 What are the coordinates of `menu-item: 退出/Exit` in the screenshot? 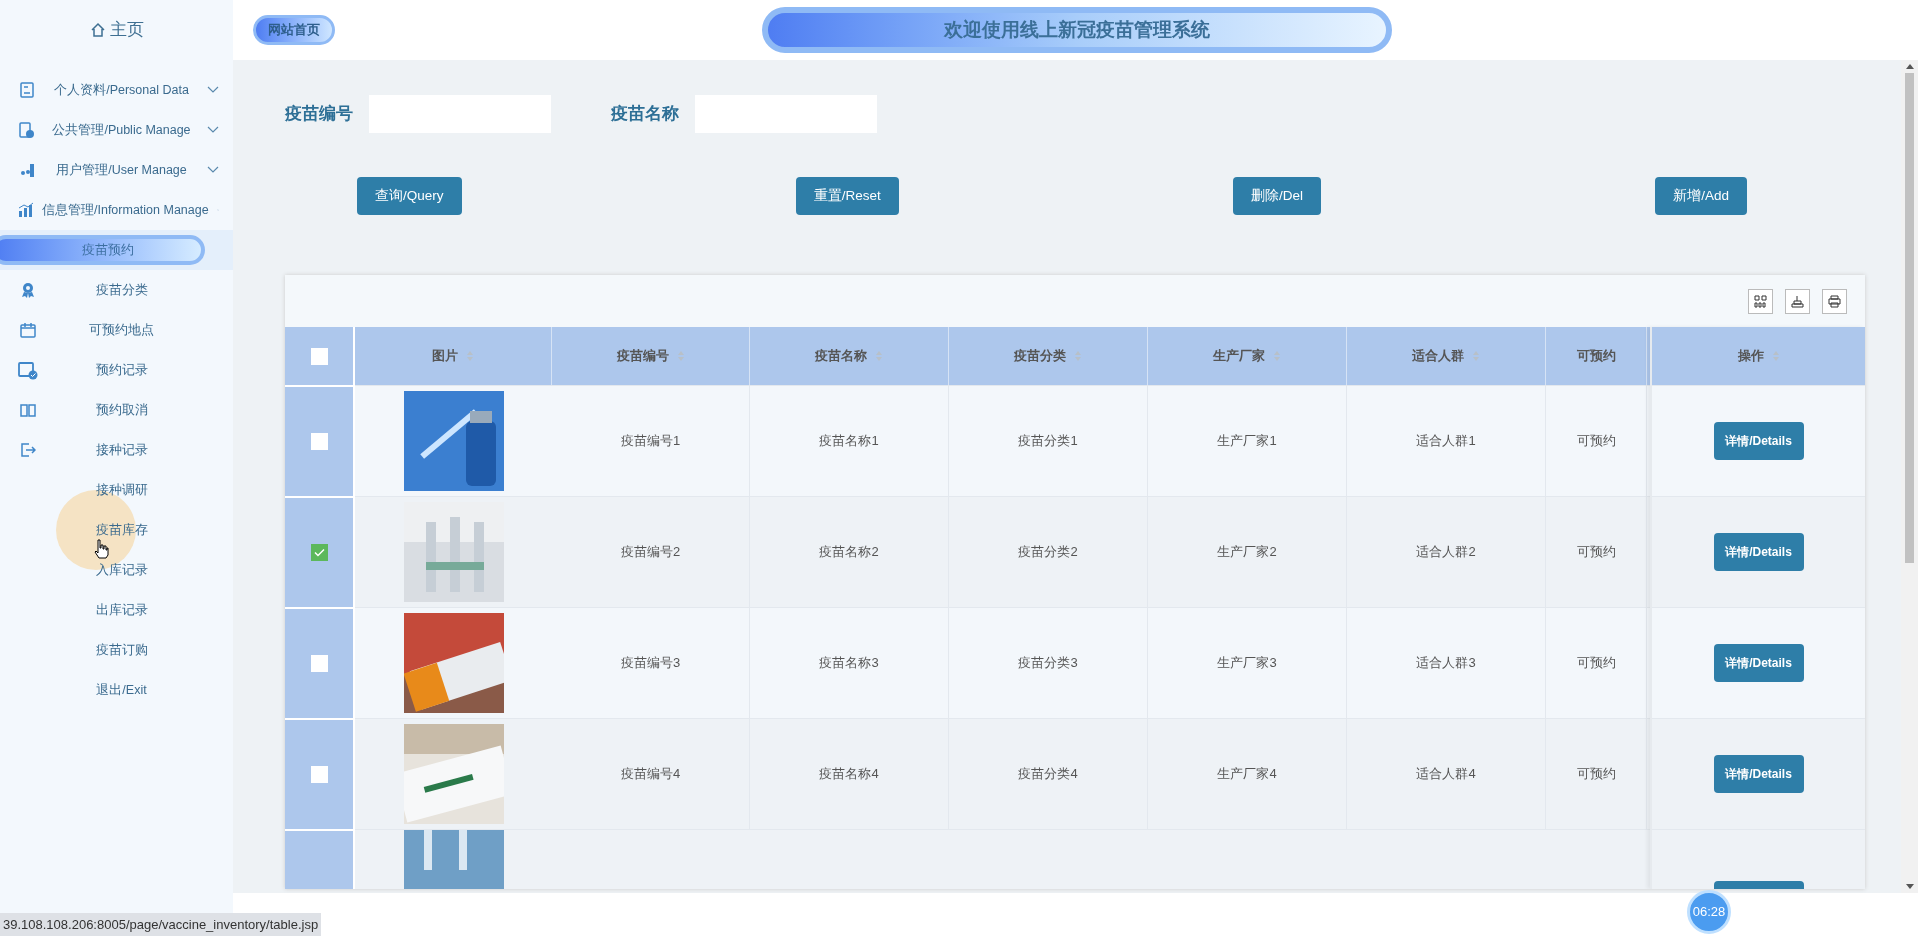 It's located at (121, 690).